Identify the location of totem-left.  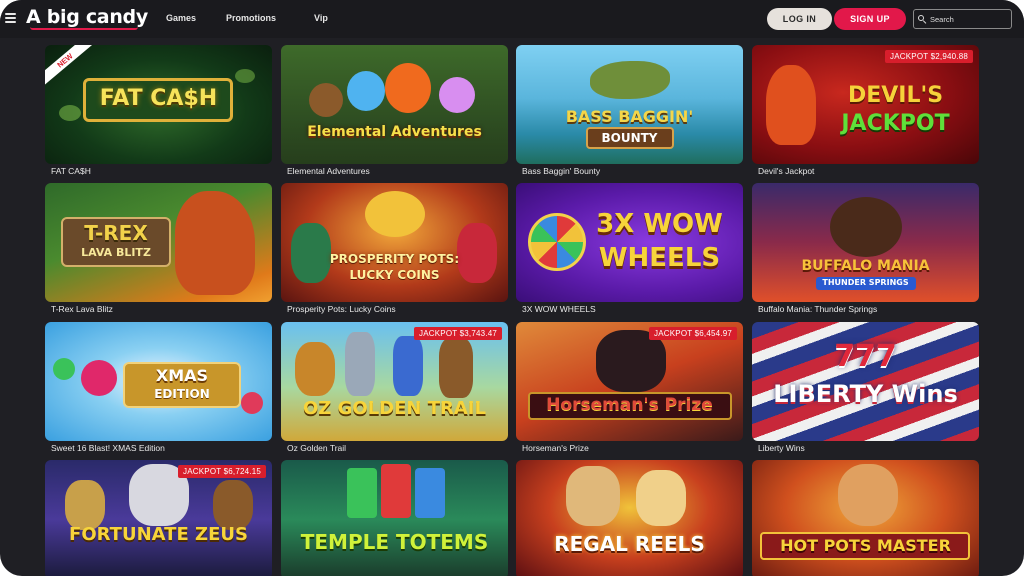
(362, 493).